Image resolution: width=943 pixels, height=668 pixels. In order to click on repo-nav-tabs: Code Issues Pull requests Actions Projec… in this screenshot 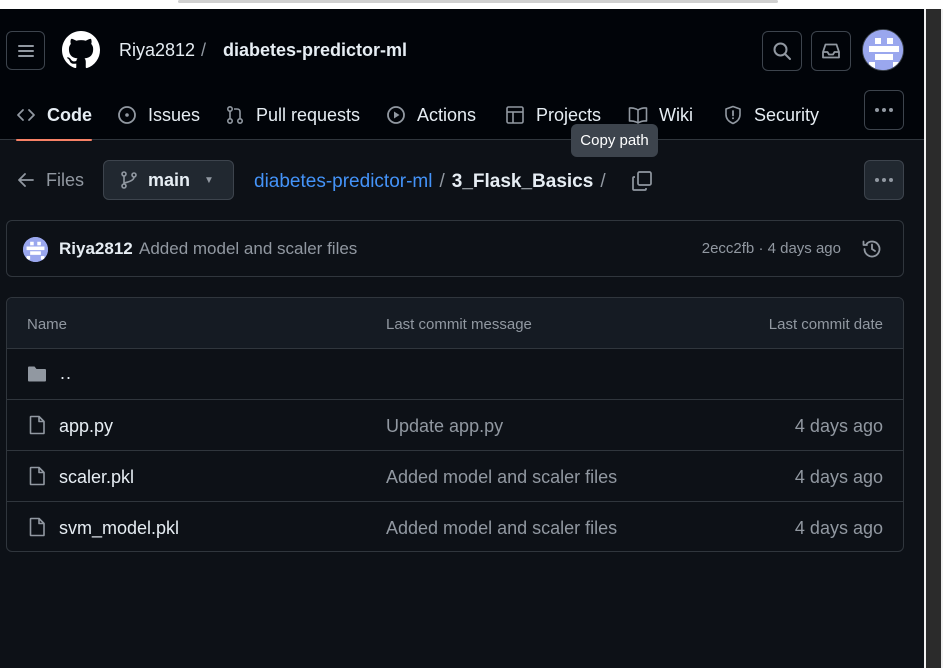, I will do `click(430, 115)`.